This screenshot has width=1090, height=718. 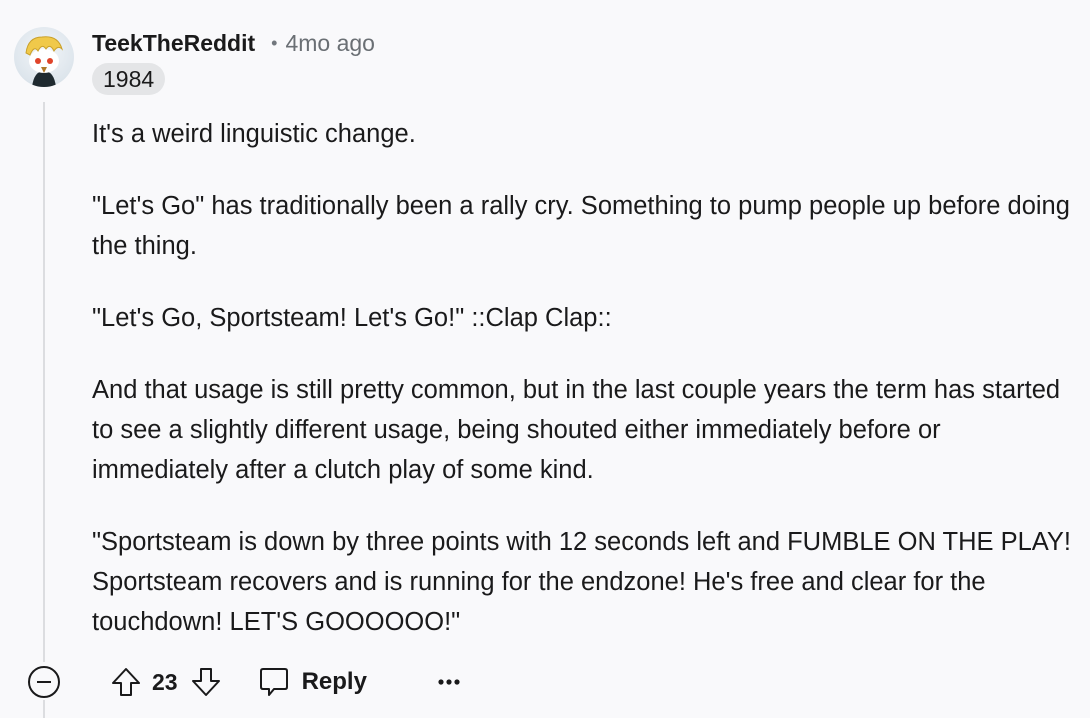 What do you see at coordinates (129, 79) in the screenshot?
I see `user-flair: 1984` at bounding box center [129, 79].